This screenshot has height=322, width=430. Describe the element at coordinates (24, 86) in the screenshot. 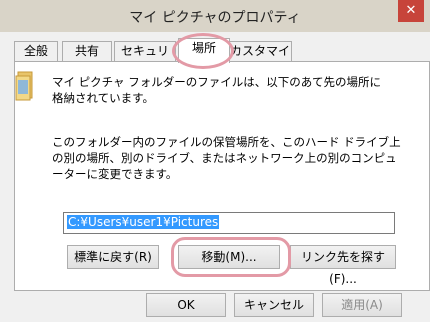

I see `folder-icon` at that location.